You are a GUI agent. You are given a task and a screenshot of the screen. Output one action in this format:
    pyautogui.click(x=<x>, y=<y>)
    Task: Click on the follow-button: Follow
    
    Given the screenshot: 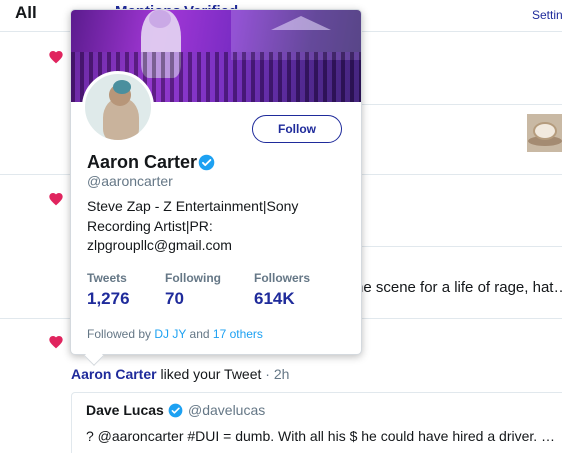 What is the action you would take?
    pyautogui.click(x=297, y=129)
    